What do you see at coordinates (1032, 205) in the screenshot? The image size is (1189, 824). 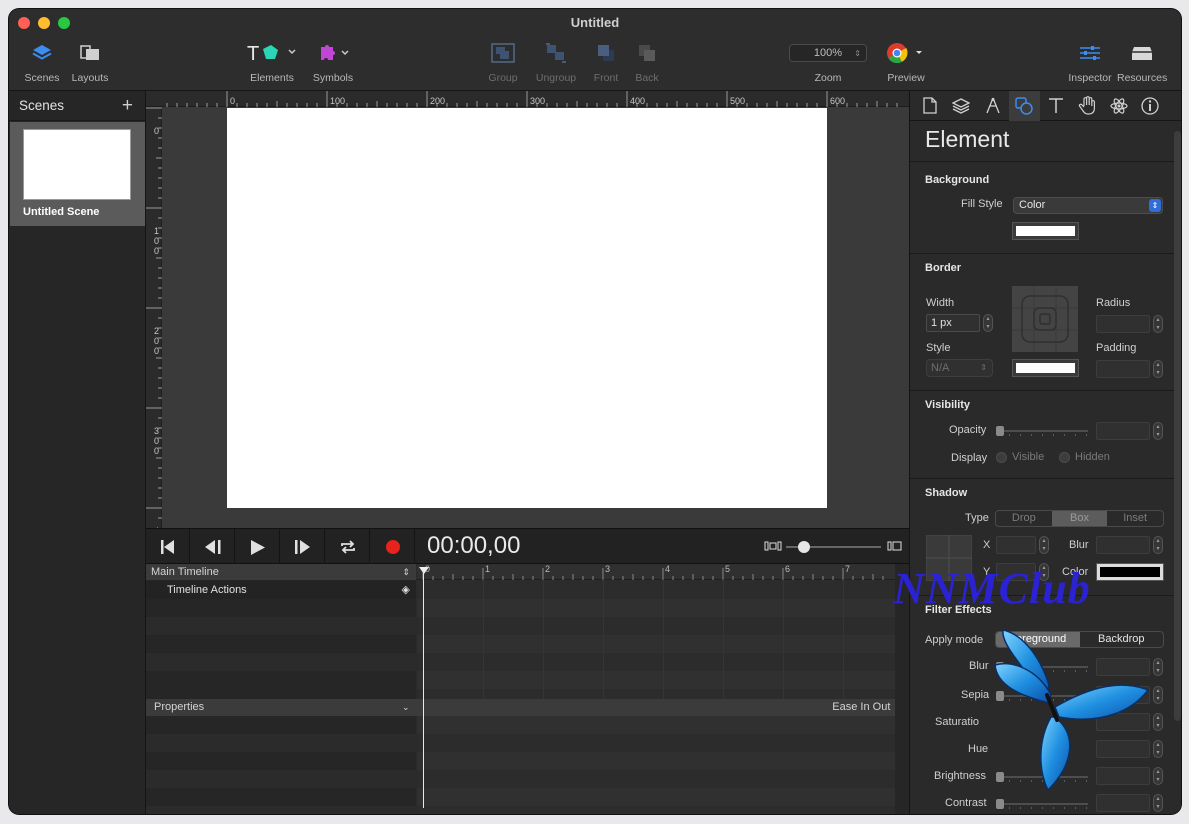 I see `fill-style-value: Color` at bounding box center [1032, 205].